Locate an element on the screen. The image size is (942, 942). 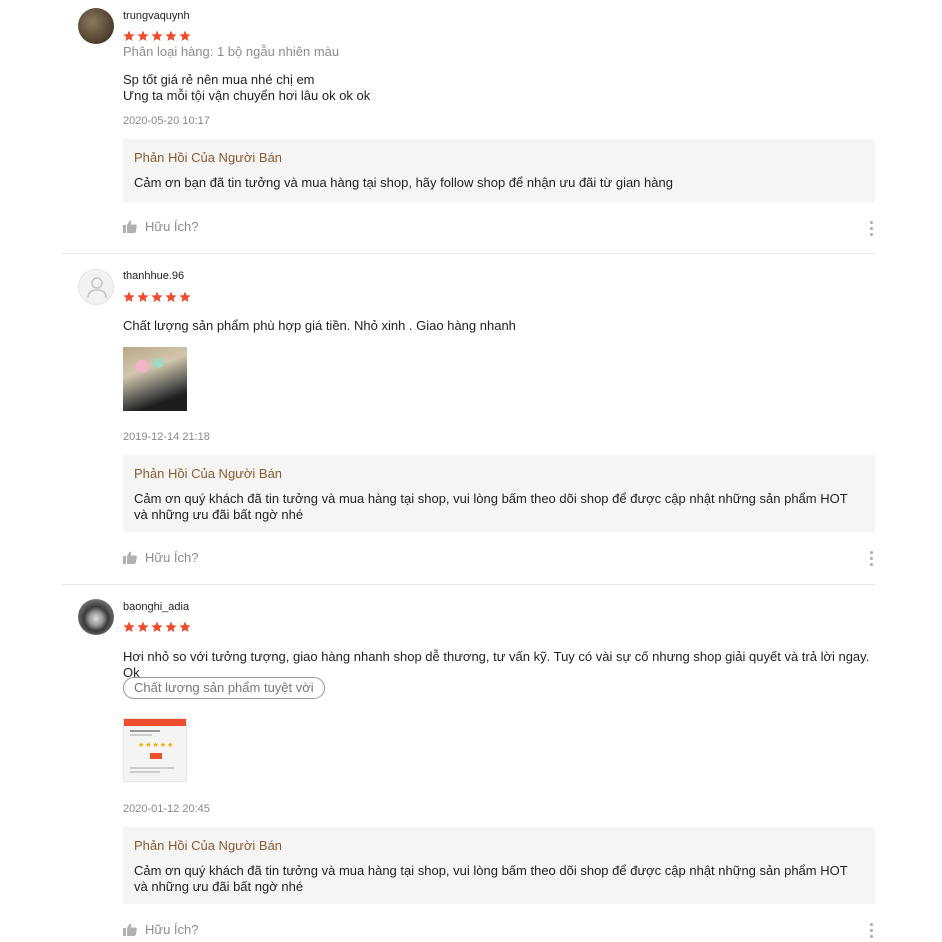
review-date: 2020-01-12 20:45 is located at coordinates (166, 809).